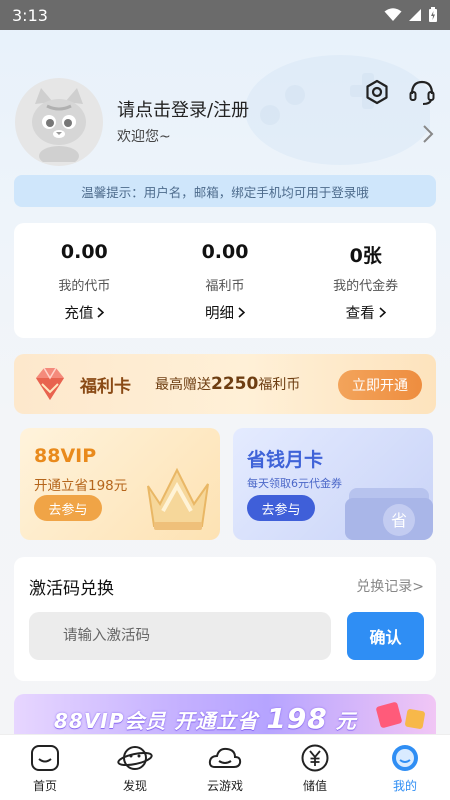 Image resolution: width=450 pixels, height=800 pixels. I want to click on banner-text: 88VIP会员 开通立省 198 元, so click(205, 718).